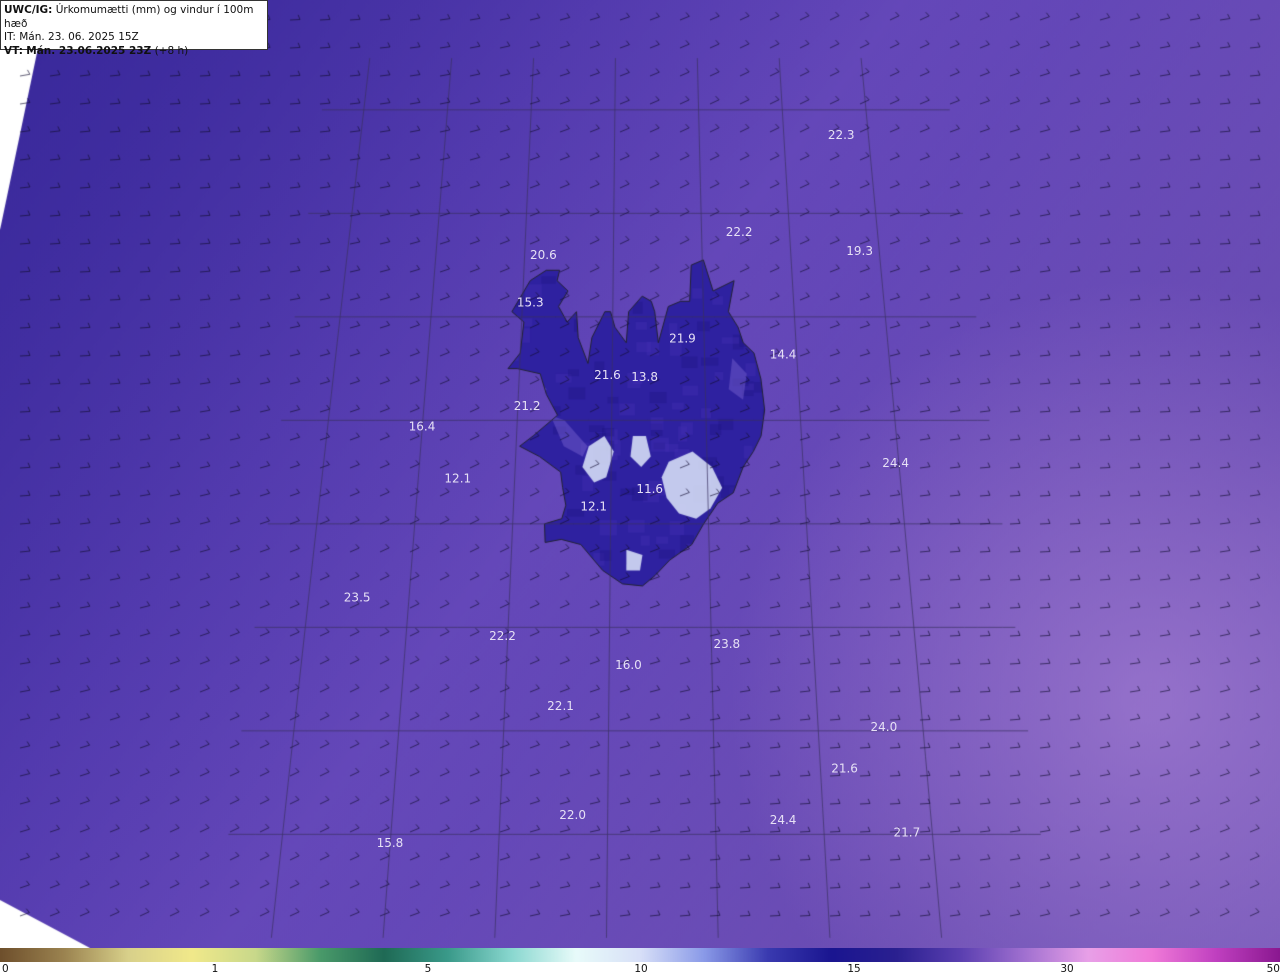 Image resolution: width=1280 pixels, height=978 pixels. I want to click on map-value-label: 24.0, so click(884, 727).